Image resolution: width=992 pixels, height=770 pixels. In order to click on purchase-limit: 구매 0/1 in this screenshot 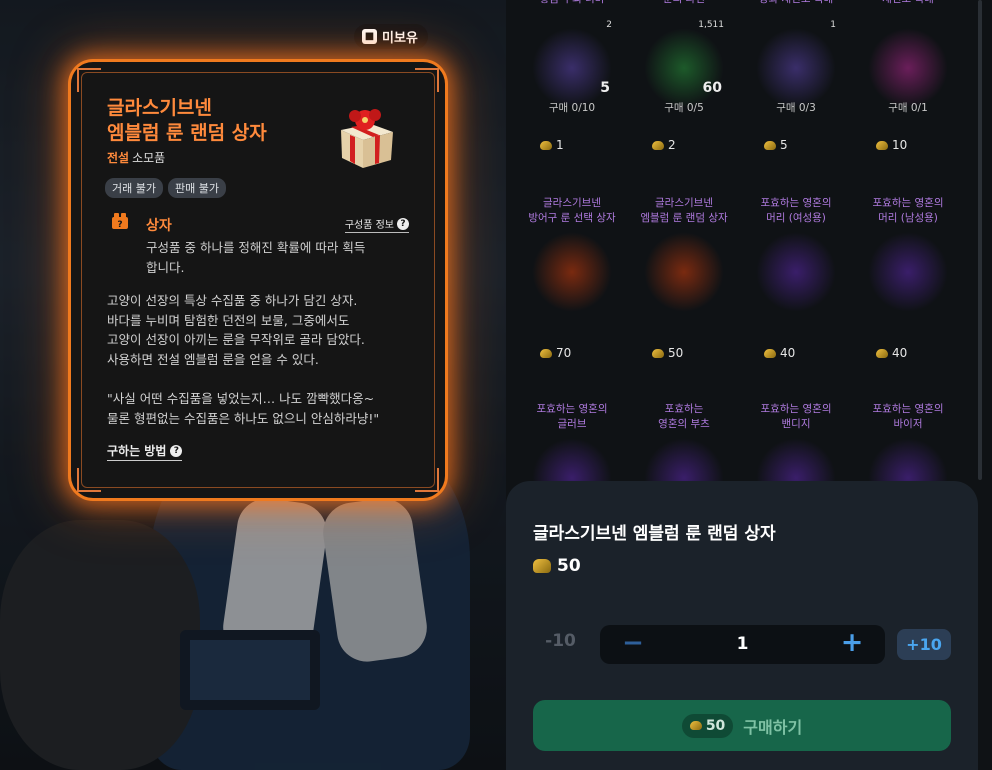, I will do `click(908, 108)`.